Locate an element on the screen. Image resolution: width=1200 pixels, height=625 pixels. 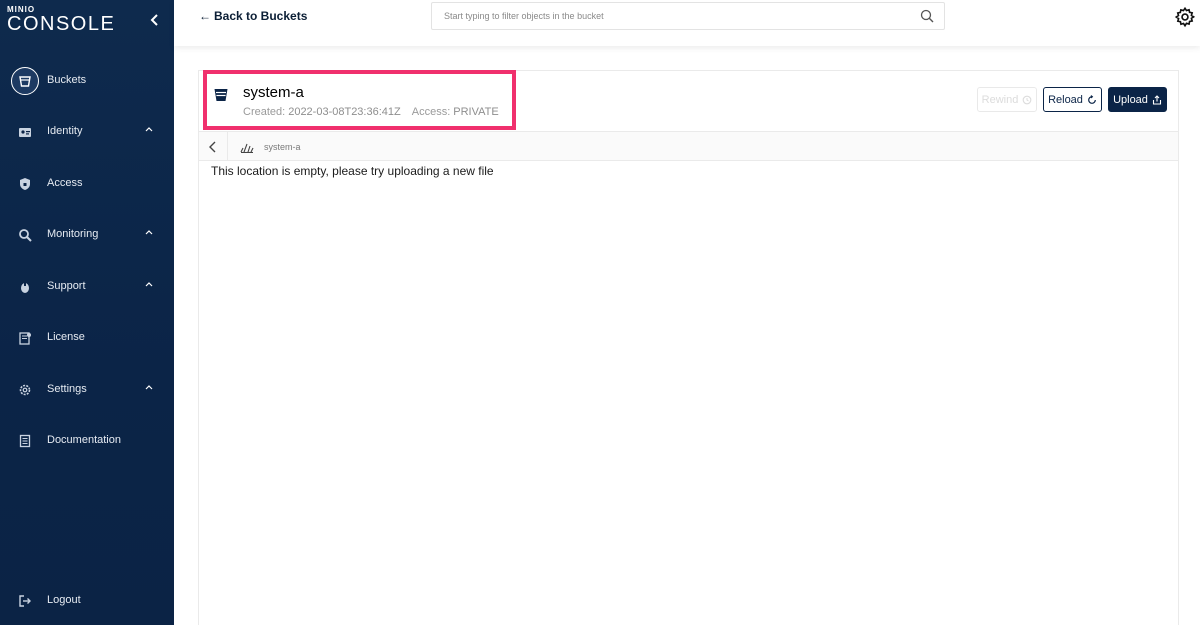
magnifier-icon is located at coordinates (25, 235).